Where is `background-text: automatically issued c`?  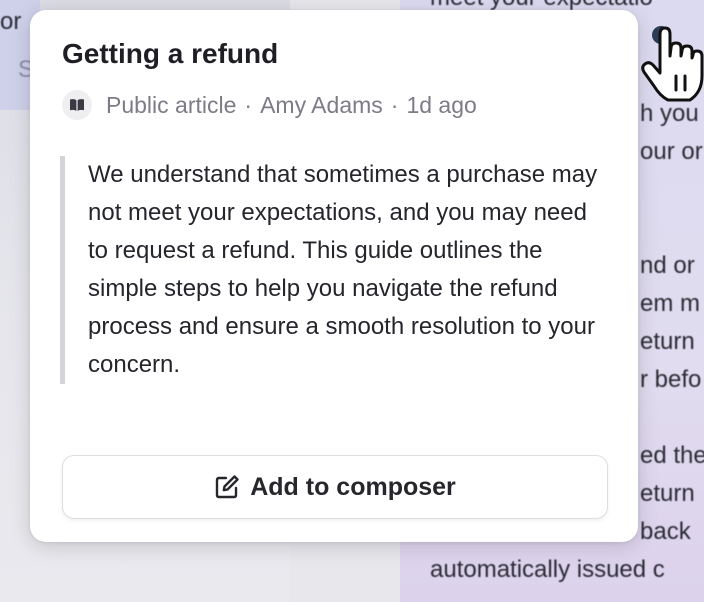 background-text: automatically issued c is located at coordinates (547, 569).